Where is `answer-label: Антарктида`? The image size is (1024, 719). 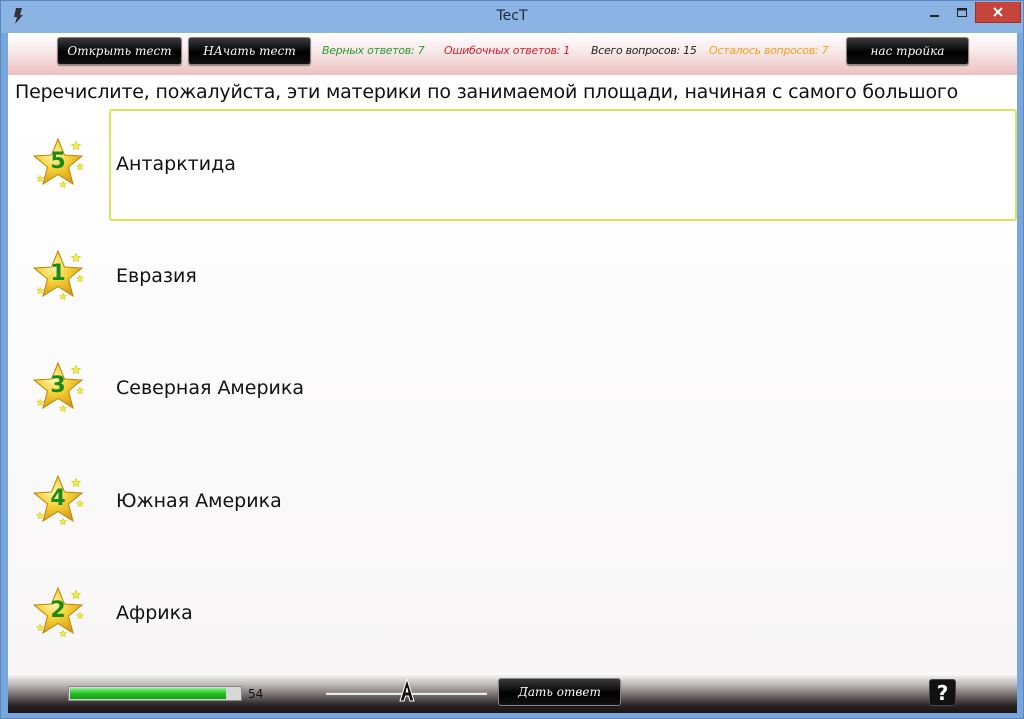 answer-label: Антарктида is located at coordinates (176, 164).